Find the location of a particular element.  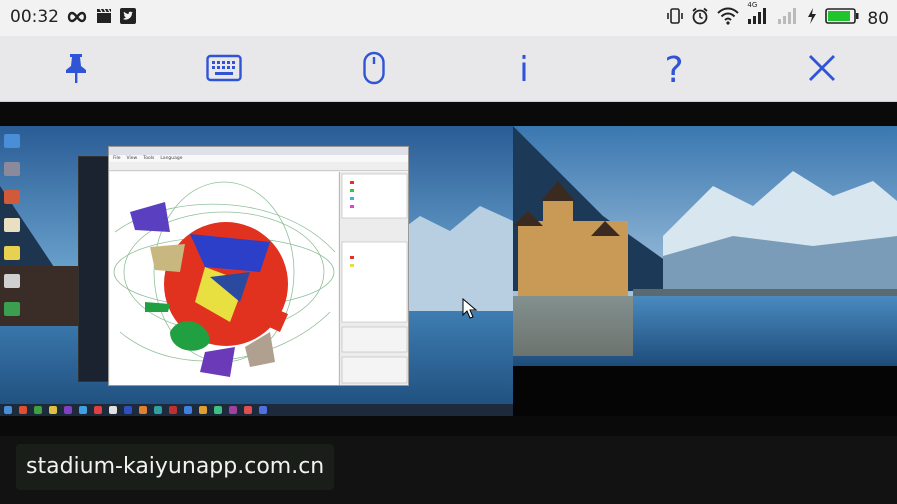

mouse-button is located at coordinates (374, 70).